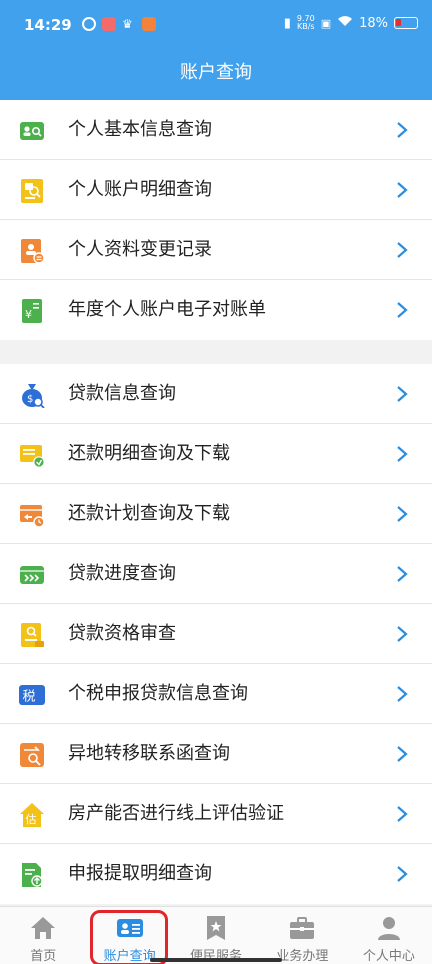  What do you see at coordinates (48, 25) in the screenshot?
I see `status-time: 14:29` at bounding box center [48, 25].